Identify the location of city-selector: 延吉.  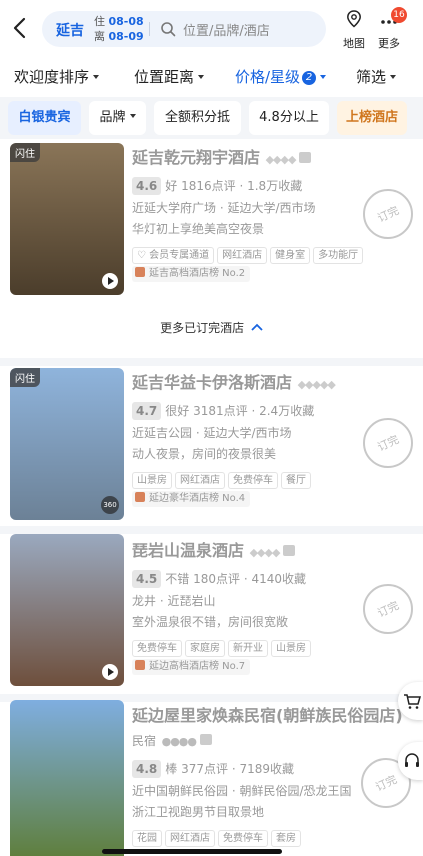
(70, 30).